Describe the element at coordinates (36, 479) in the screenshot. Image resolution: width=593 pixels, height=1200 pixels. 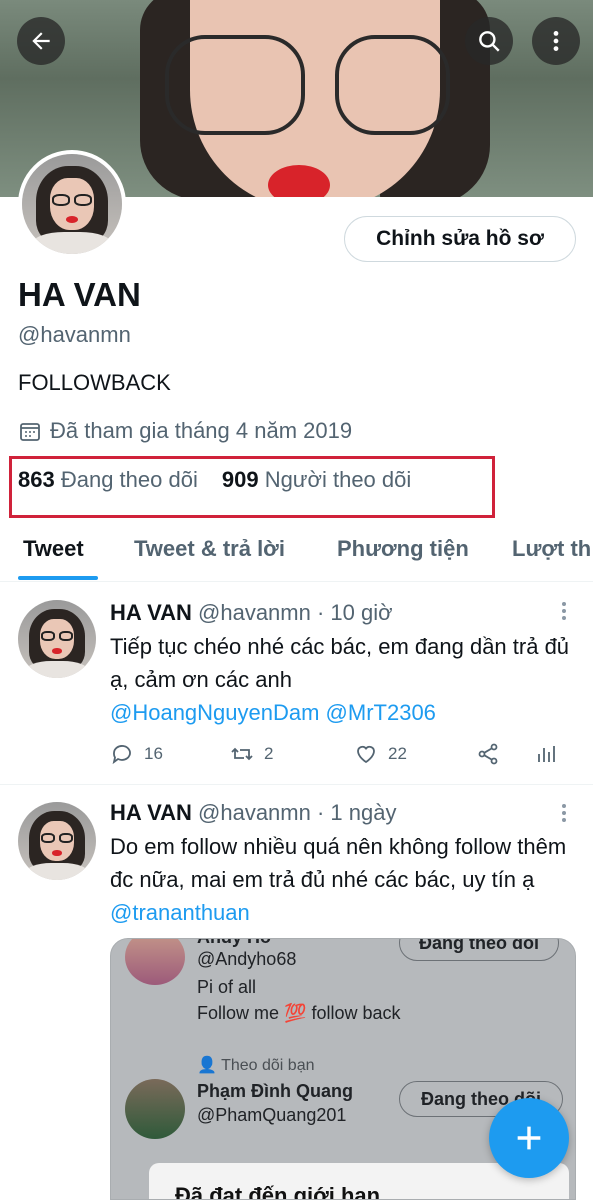
I see `following-count: 863` at that location.